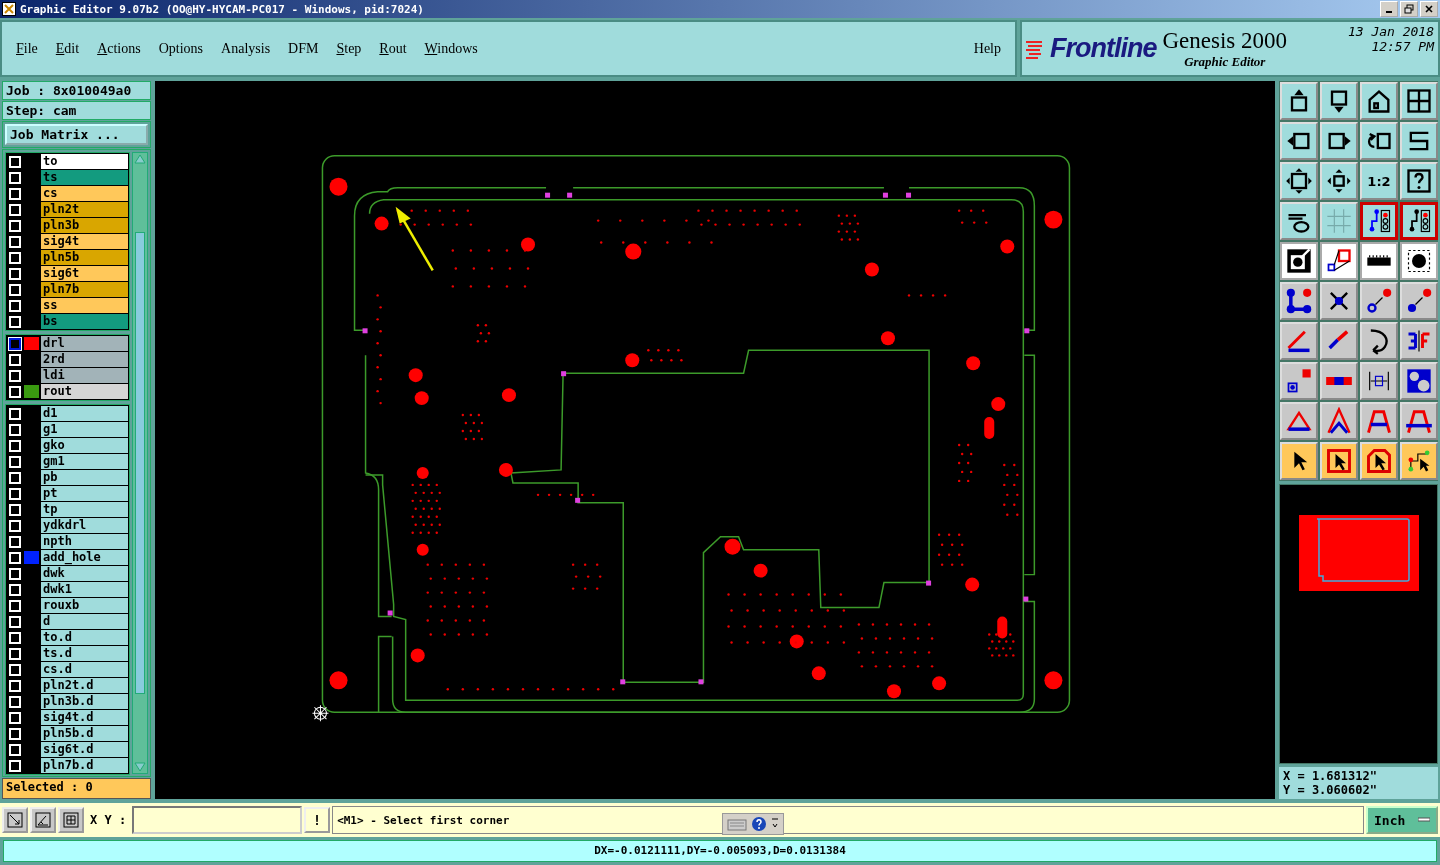  What do you see at coordinates (84, 637) in the screenshot?
I see `layer-name: to.d` at bounding box center [84, 637].